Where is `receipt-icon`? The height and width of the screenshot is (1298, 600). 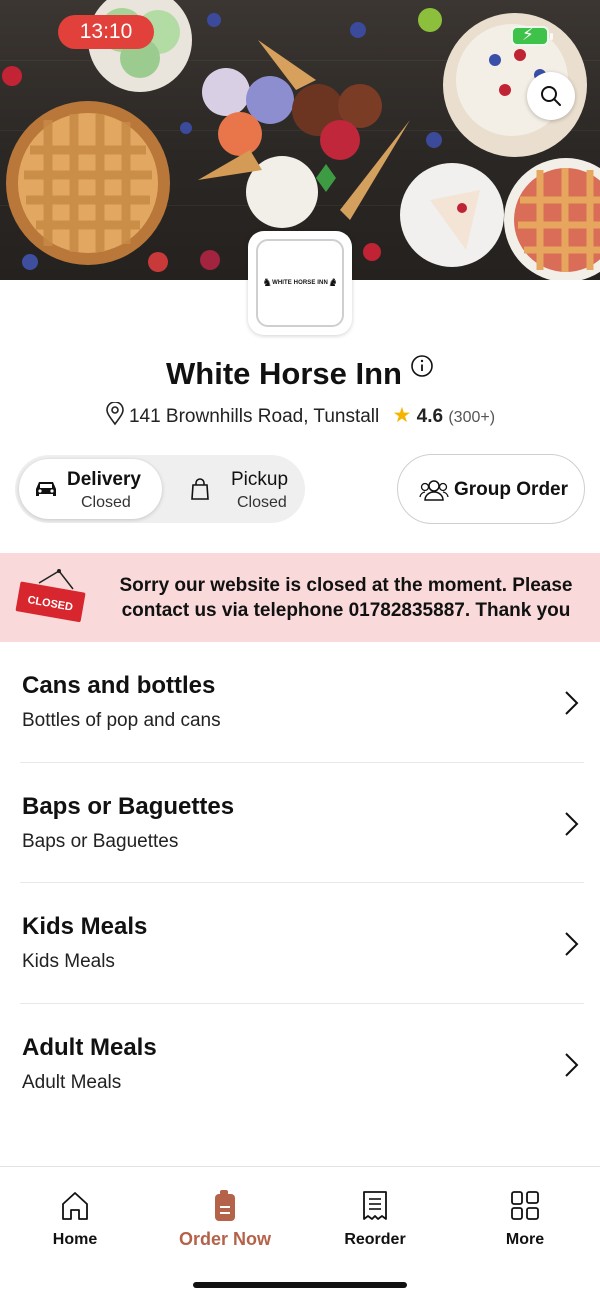 receipt-icon is located at coordinates (375, 1205).